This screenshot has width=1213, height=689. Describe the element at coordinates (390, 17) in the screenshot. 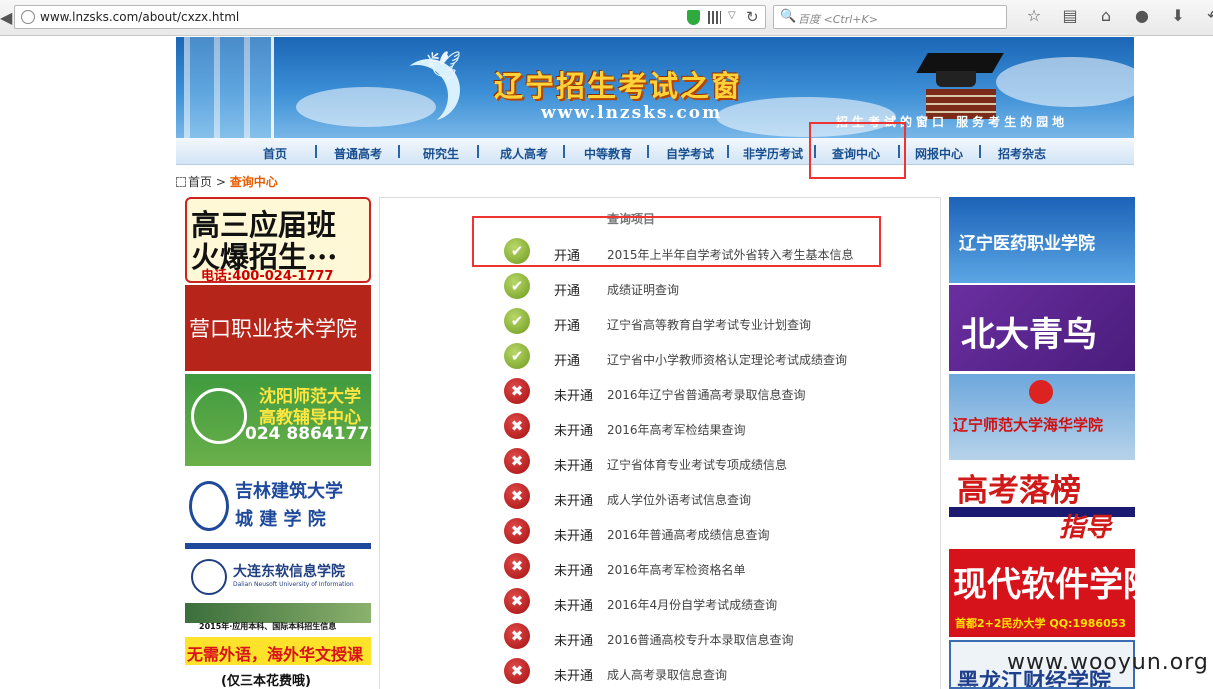

I see `address-bar: www.lnzsks.com/about/cxzx.html ▽ ↻` at that location.